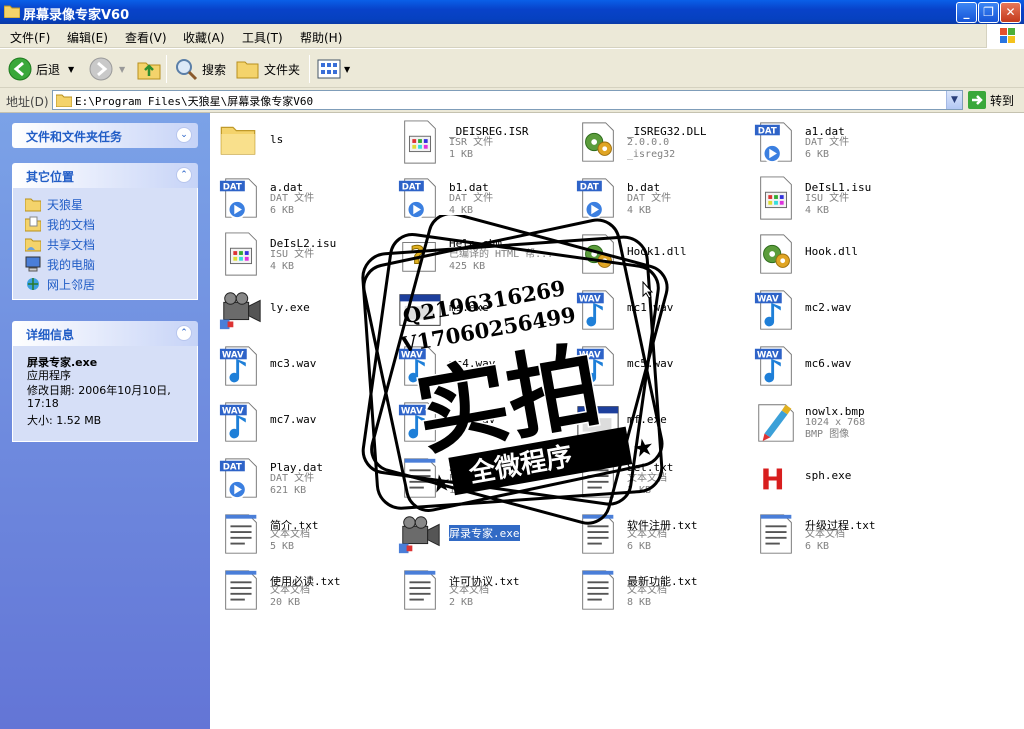 The image size is (1024, 729). What do you see at coordinates (421, 143) in the screenshot?
I see `generic-file-icon` at bounding box center [421, 143].